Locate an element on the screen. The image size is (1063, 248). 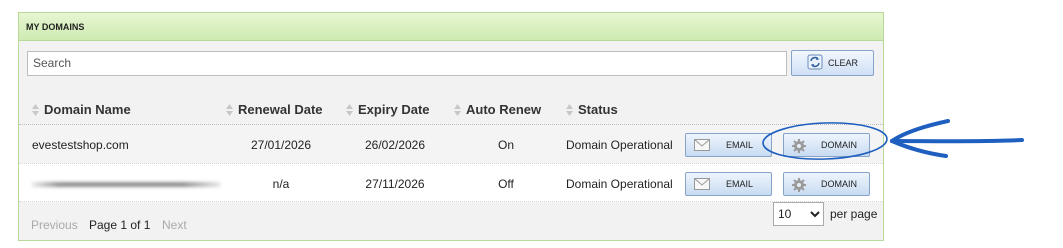
search-input is located at coordinates (407, 63).